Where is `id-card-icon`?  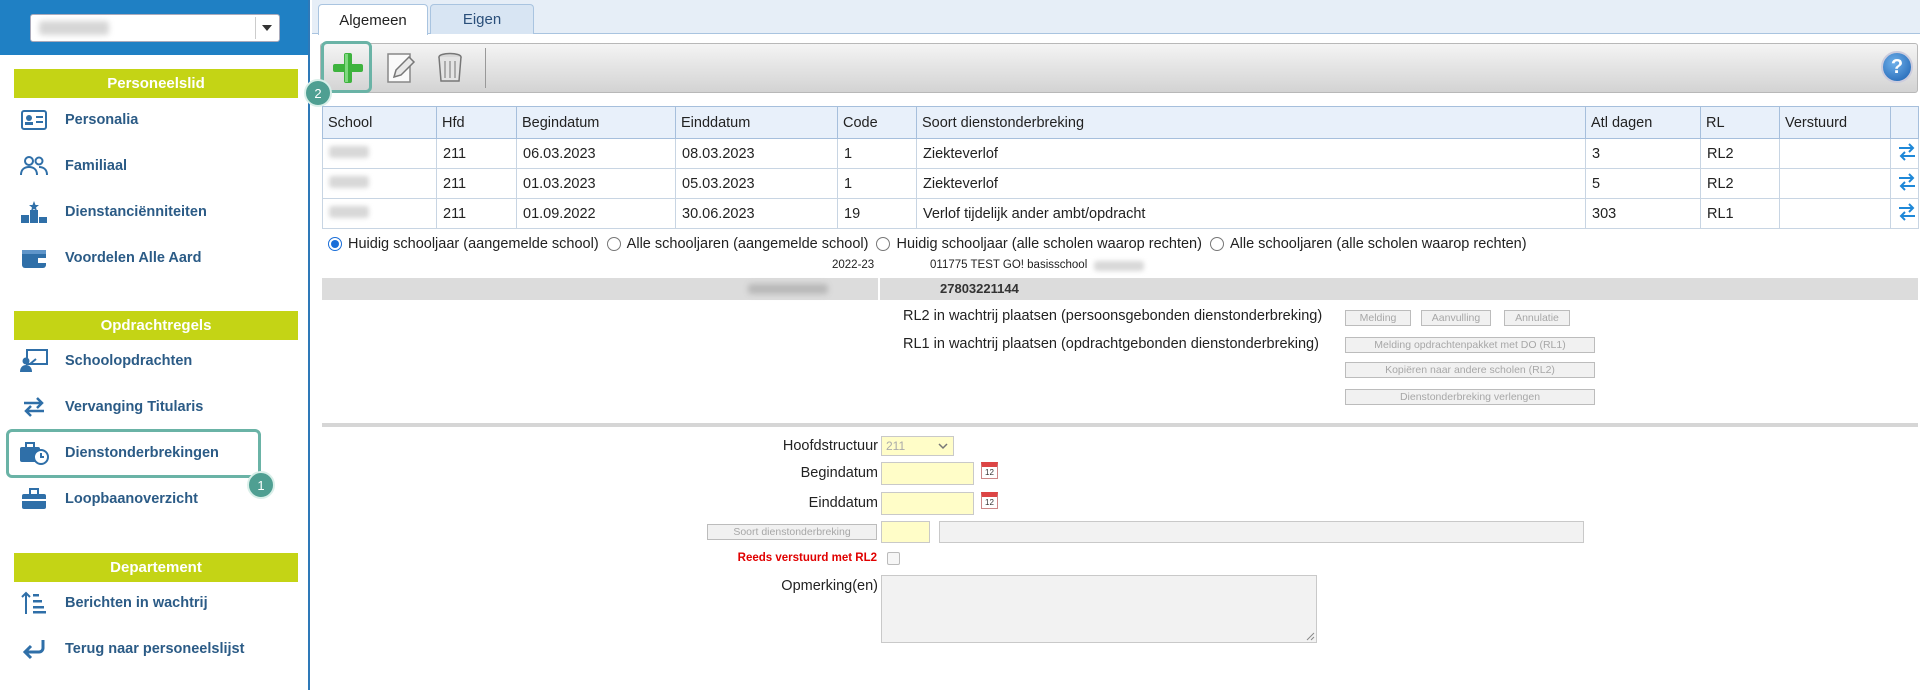
id-card-icon is located at coordinates (34, 120).